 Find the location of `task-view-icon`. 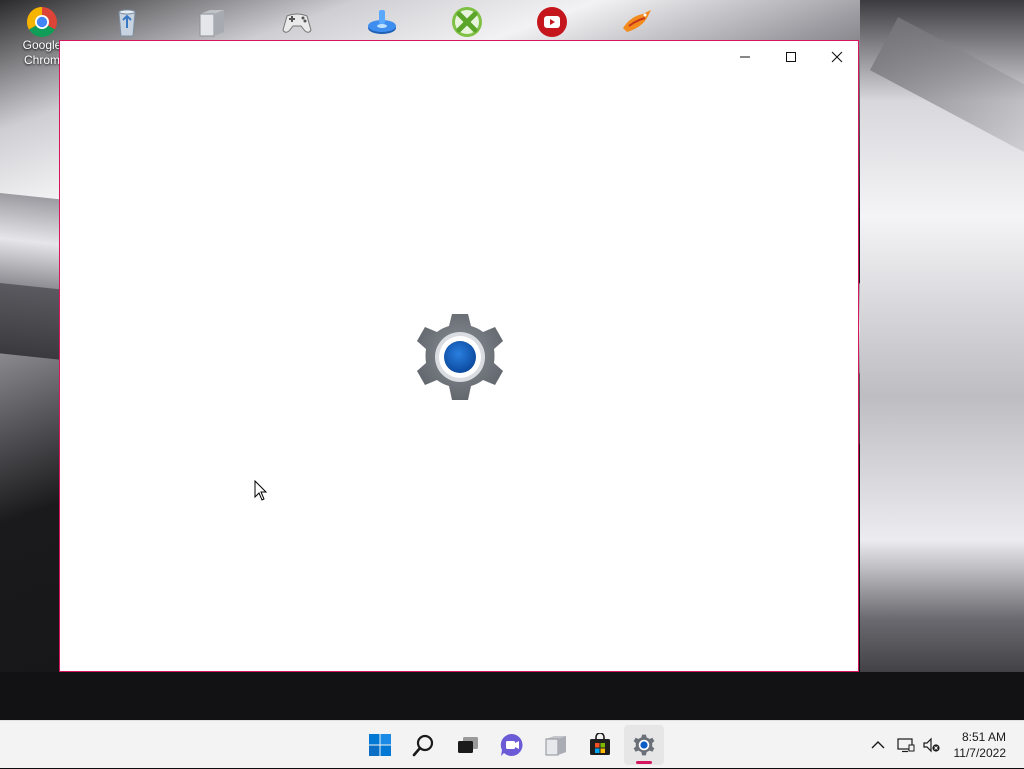

task-view-icon is located at coordinates (468, 745).